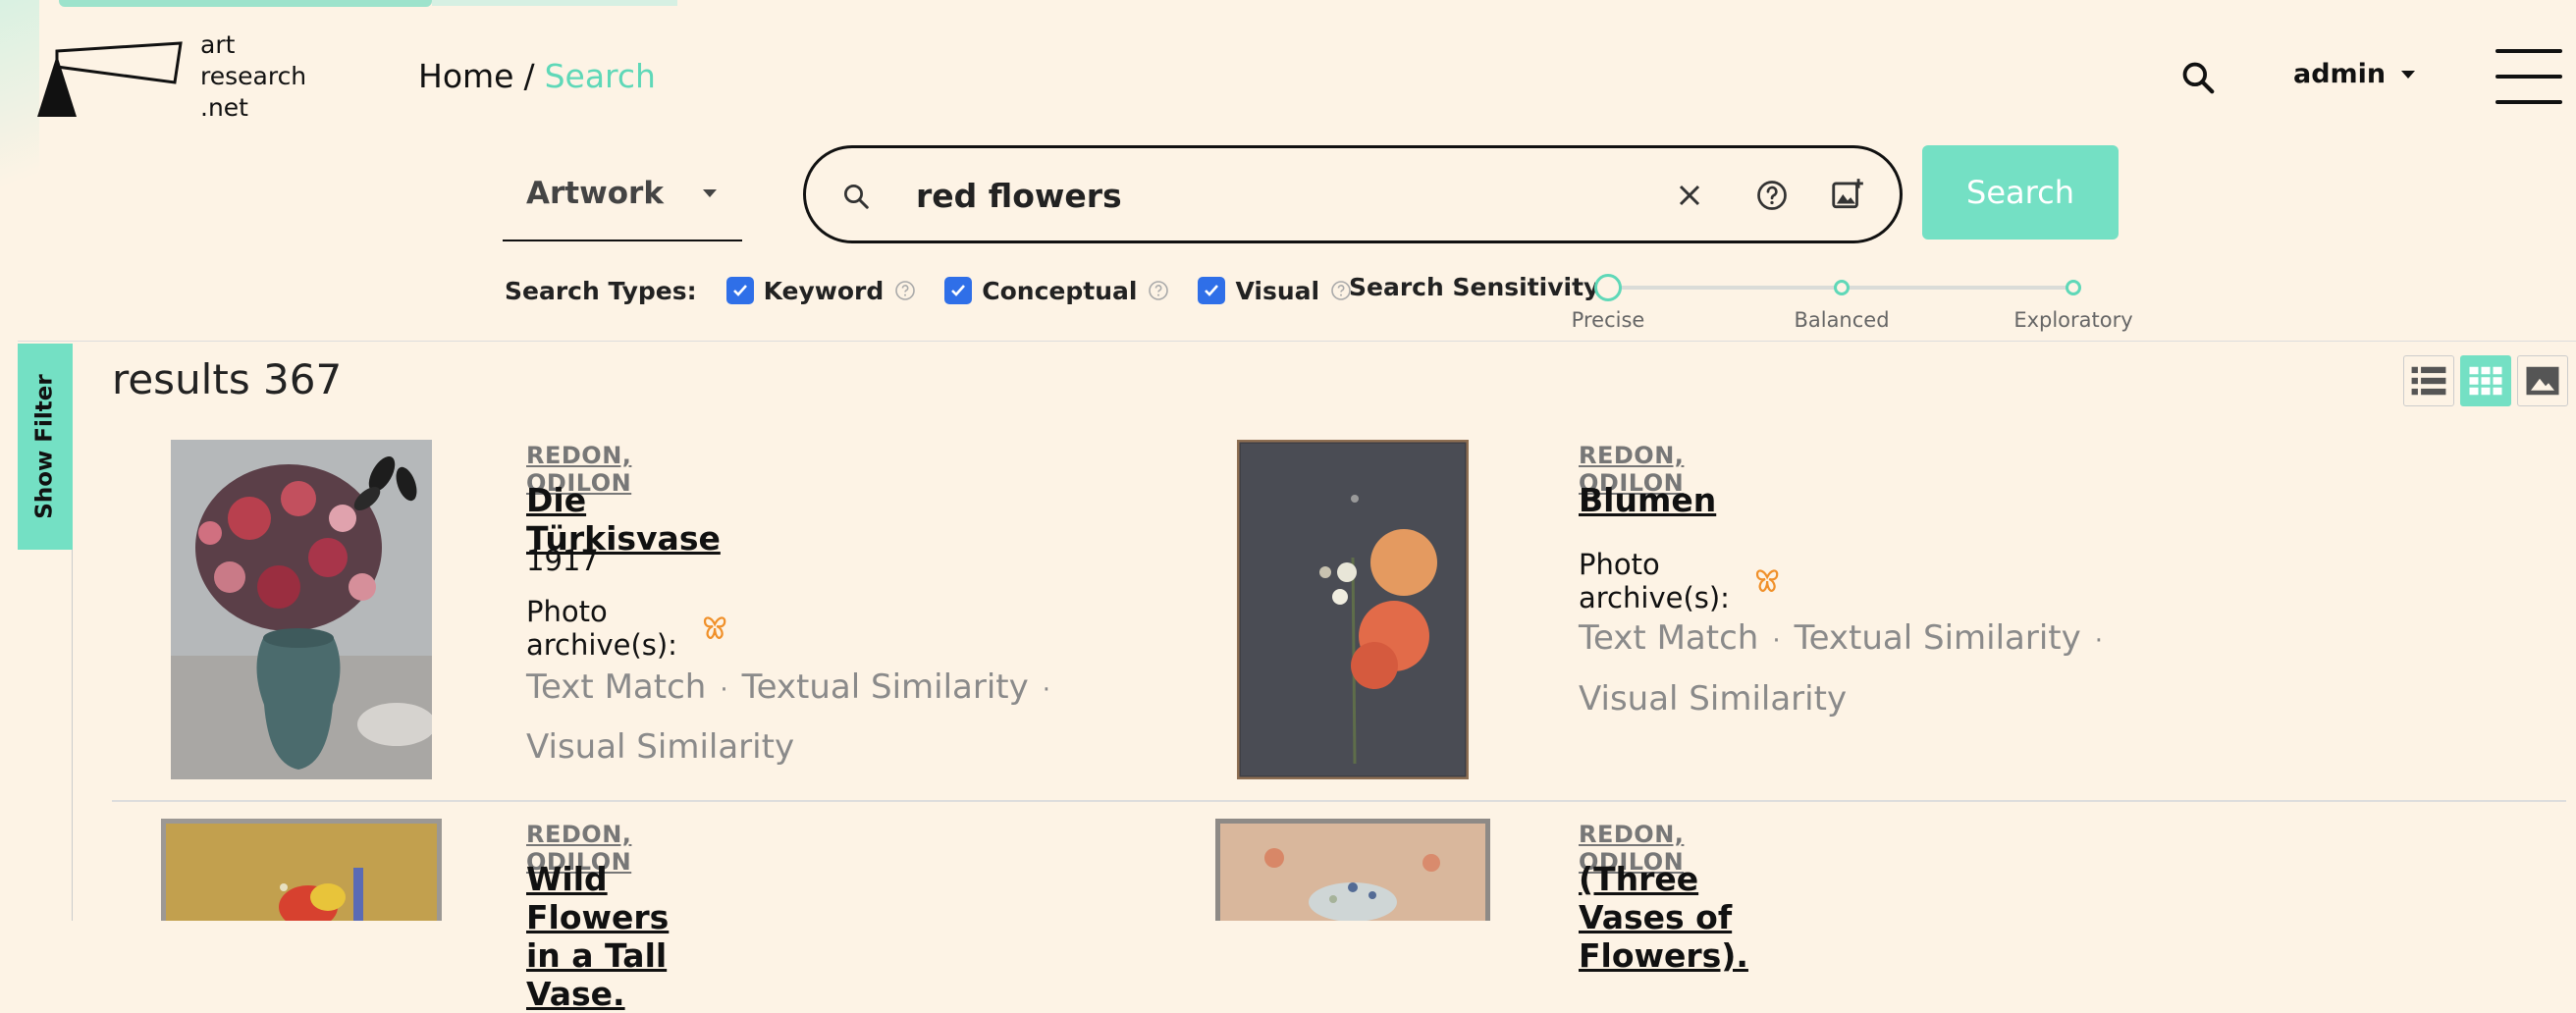  I want to click on artwork-date: 1917, so click(562, 560).